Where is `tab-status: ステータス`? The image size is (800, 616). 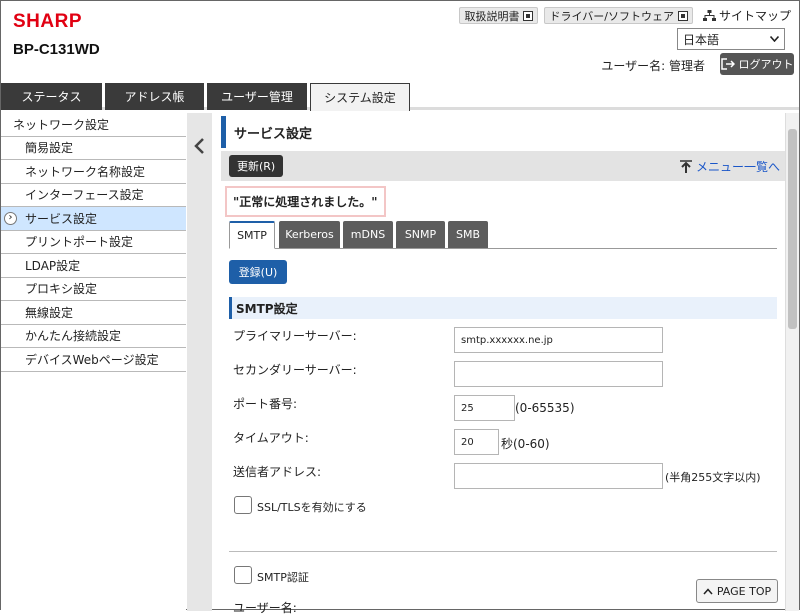
tab-status: ステータス is located at coordinates (51, 96).